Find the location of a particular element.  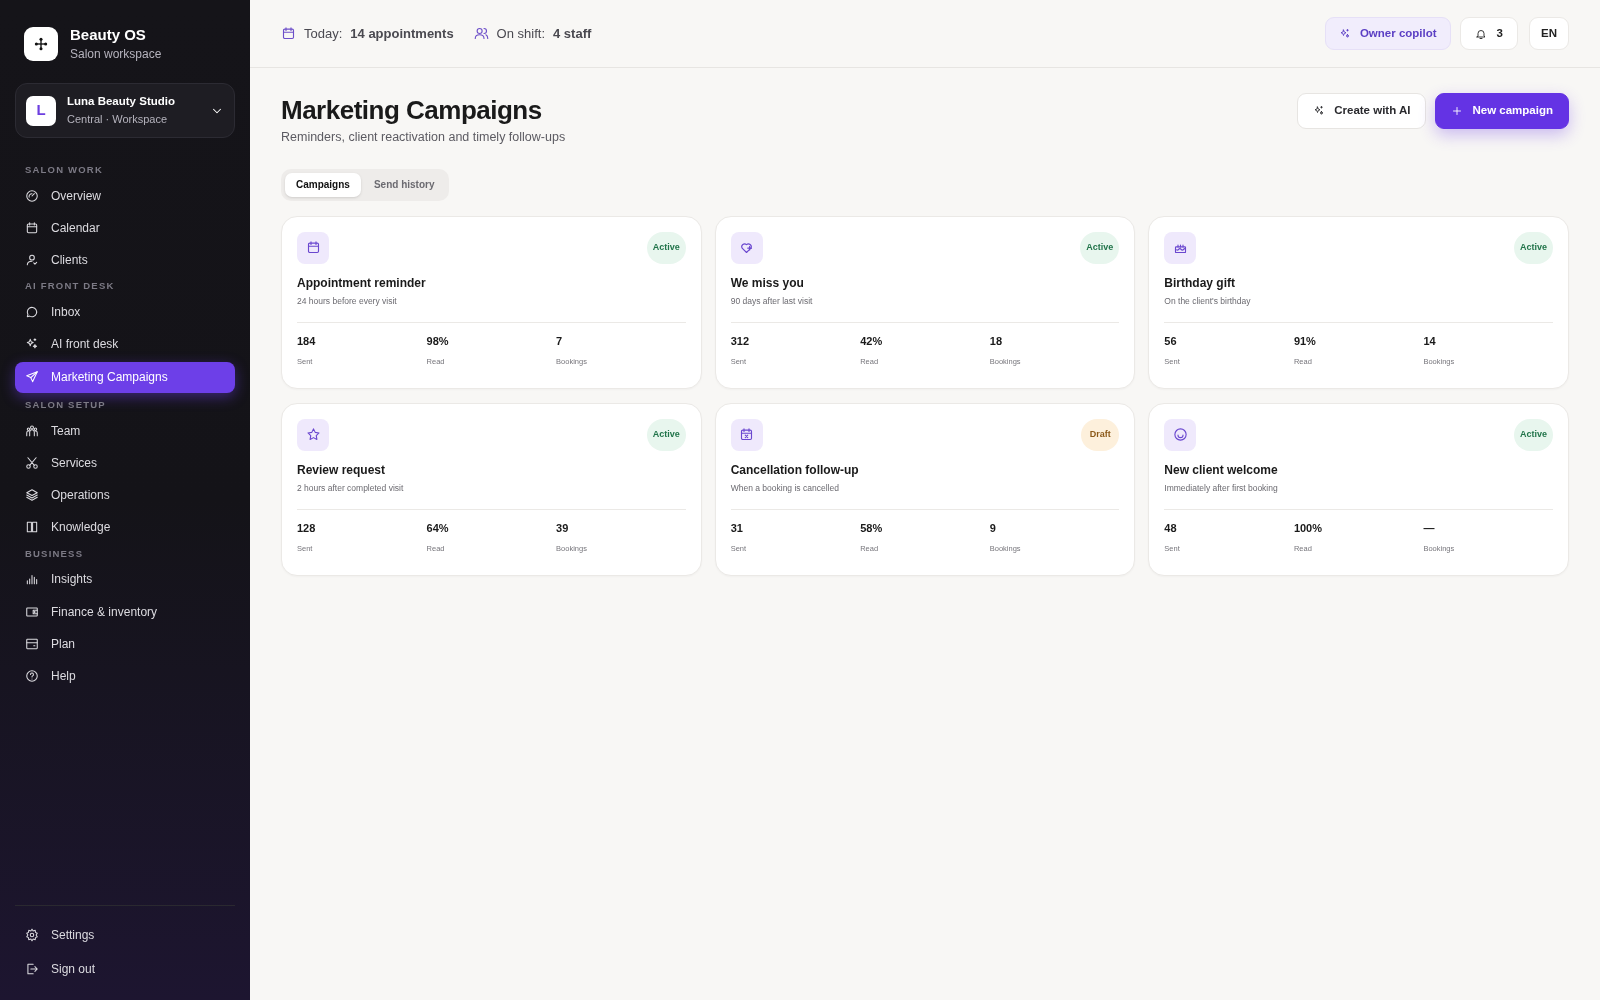

campaign-title: We miss you is located at coordinates (767, 283).